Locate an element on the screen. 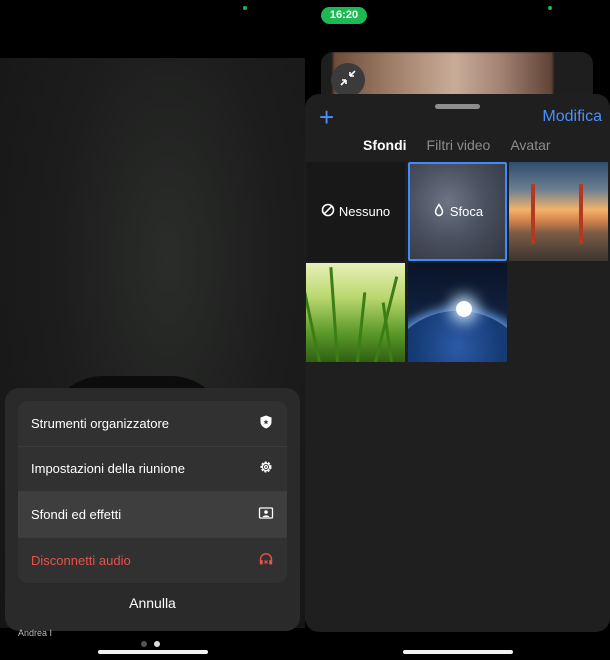  page-dot is located at coordinates (144, 644).